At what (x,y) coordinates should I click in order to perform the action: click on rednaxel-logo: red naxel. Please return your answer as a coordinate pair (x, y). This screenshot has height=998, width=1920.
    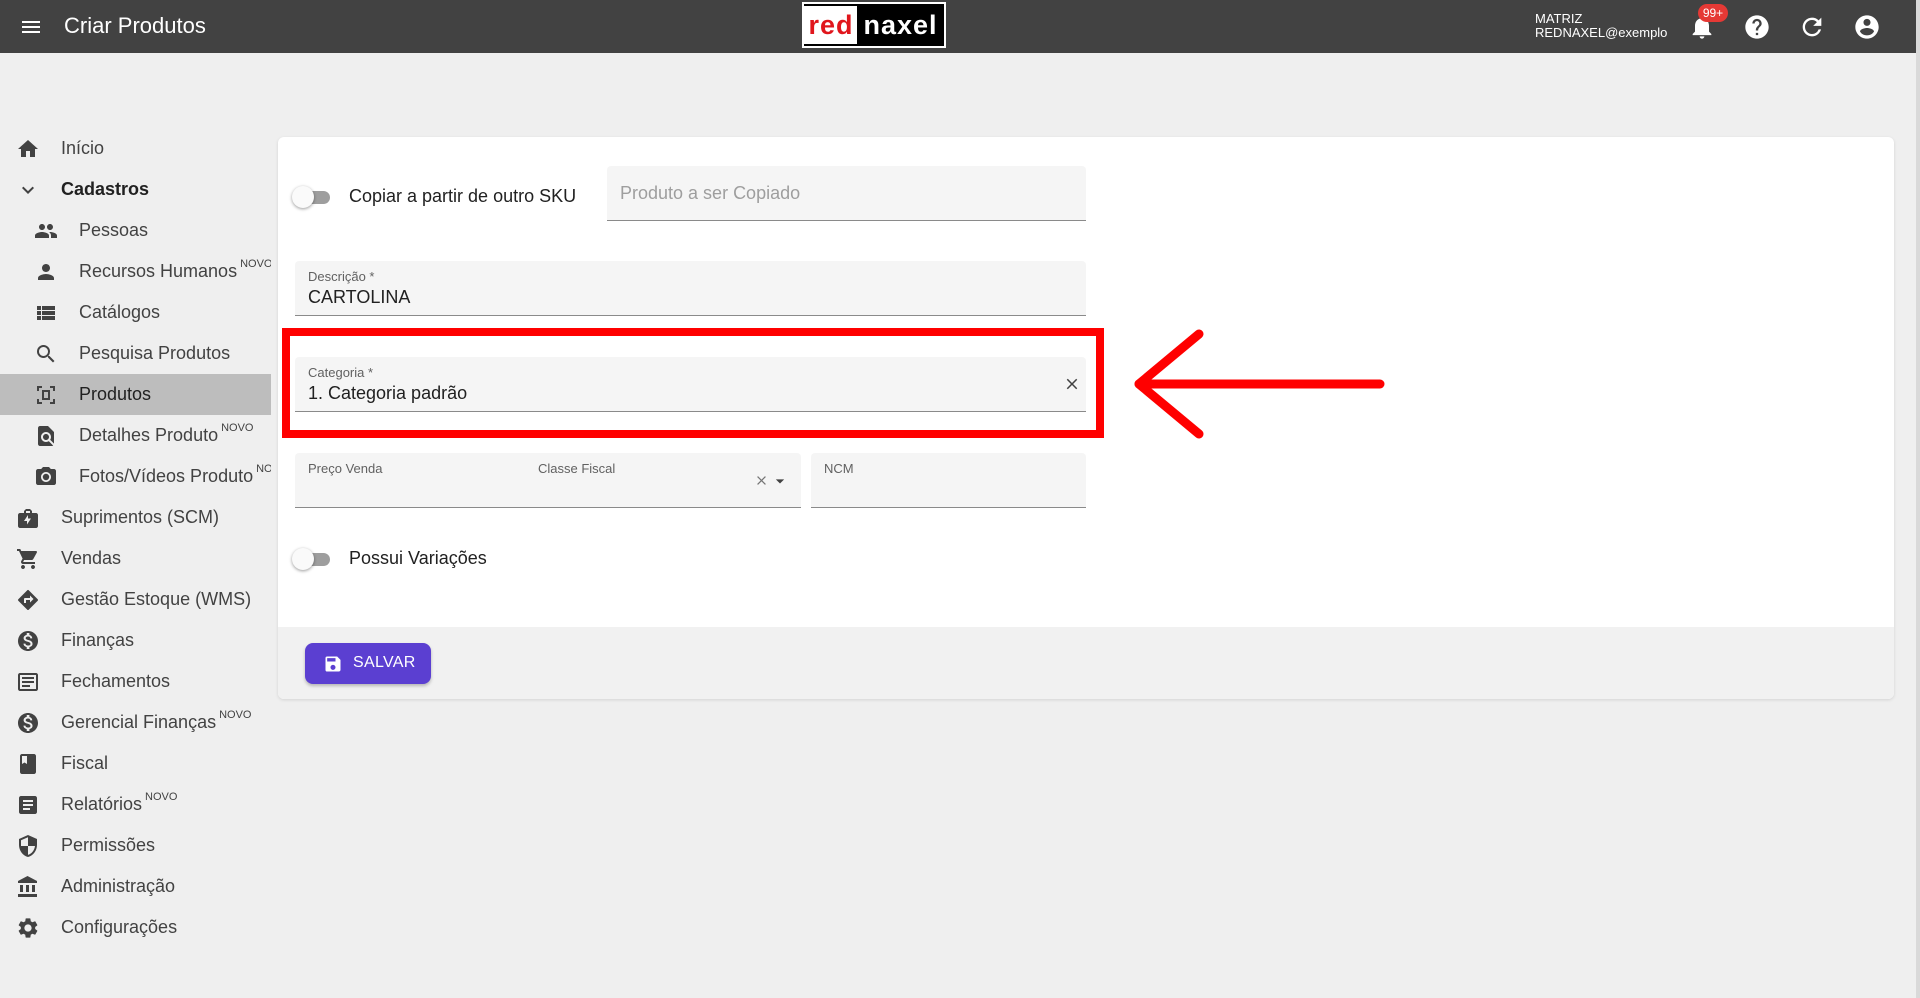
    Looking at the image, I should click on (874, 25).